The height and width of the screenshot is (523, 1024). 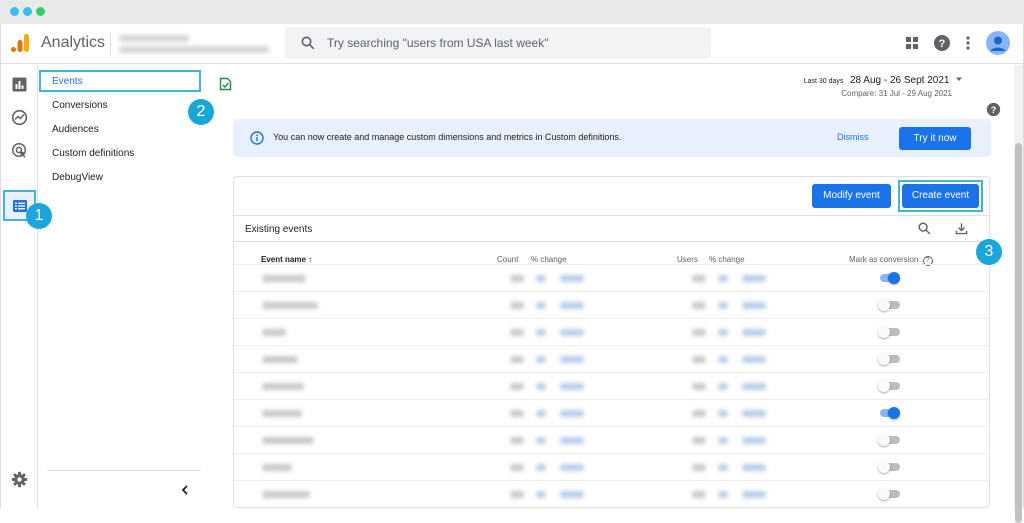 What do you see at coordinates (308, 43) in the screenshot?
I see `search-icon` at bounding box center [308, 43].